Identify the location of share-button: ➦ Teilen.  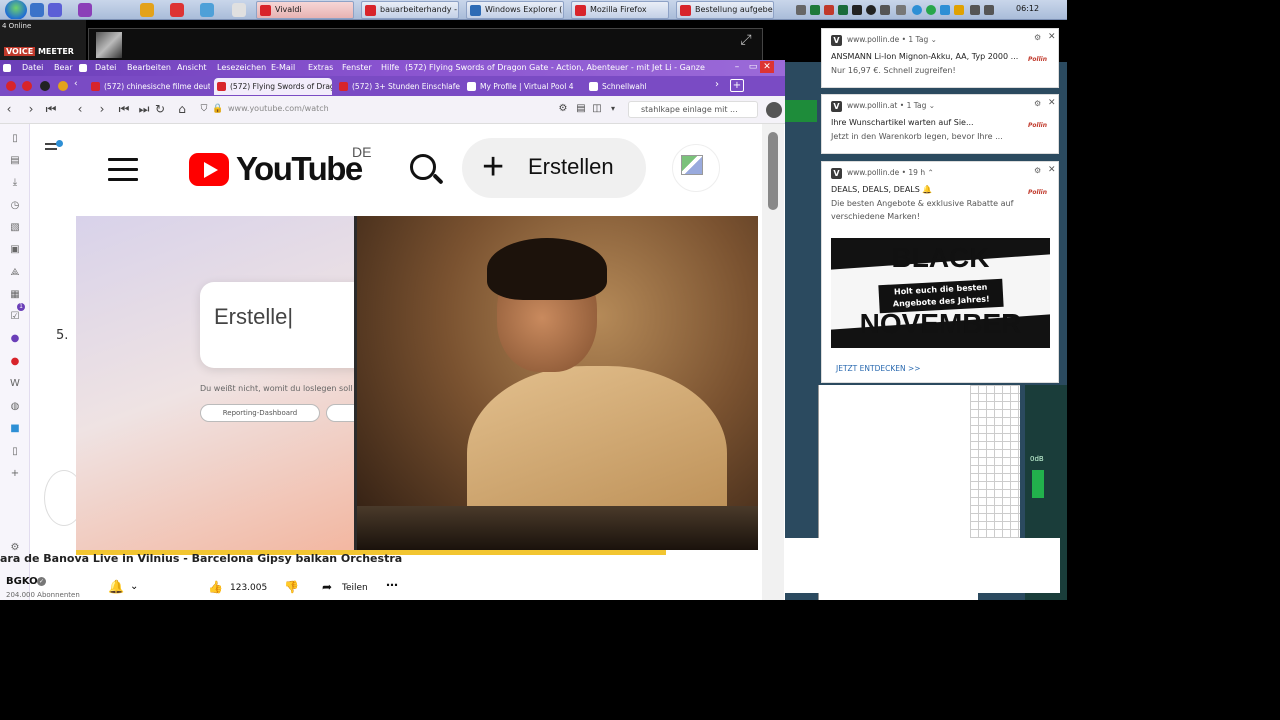
(348, 588).